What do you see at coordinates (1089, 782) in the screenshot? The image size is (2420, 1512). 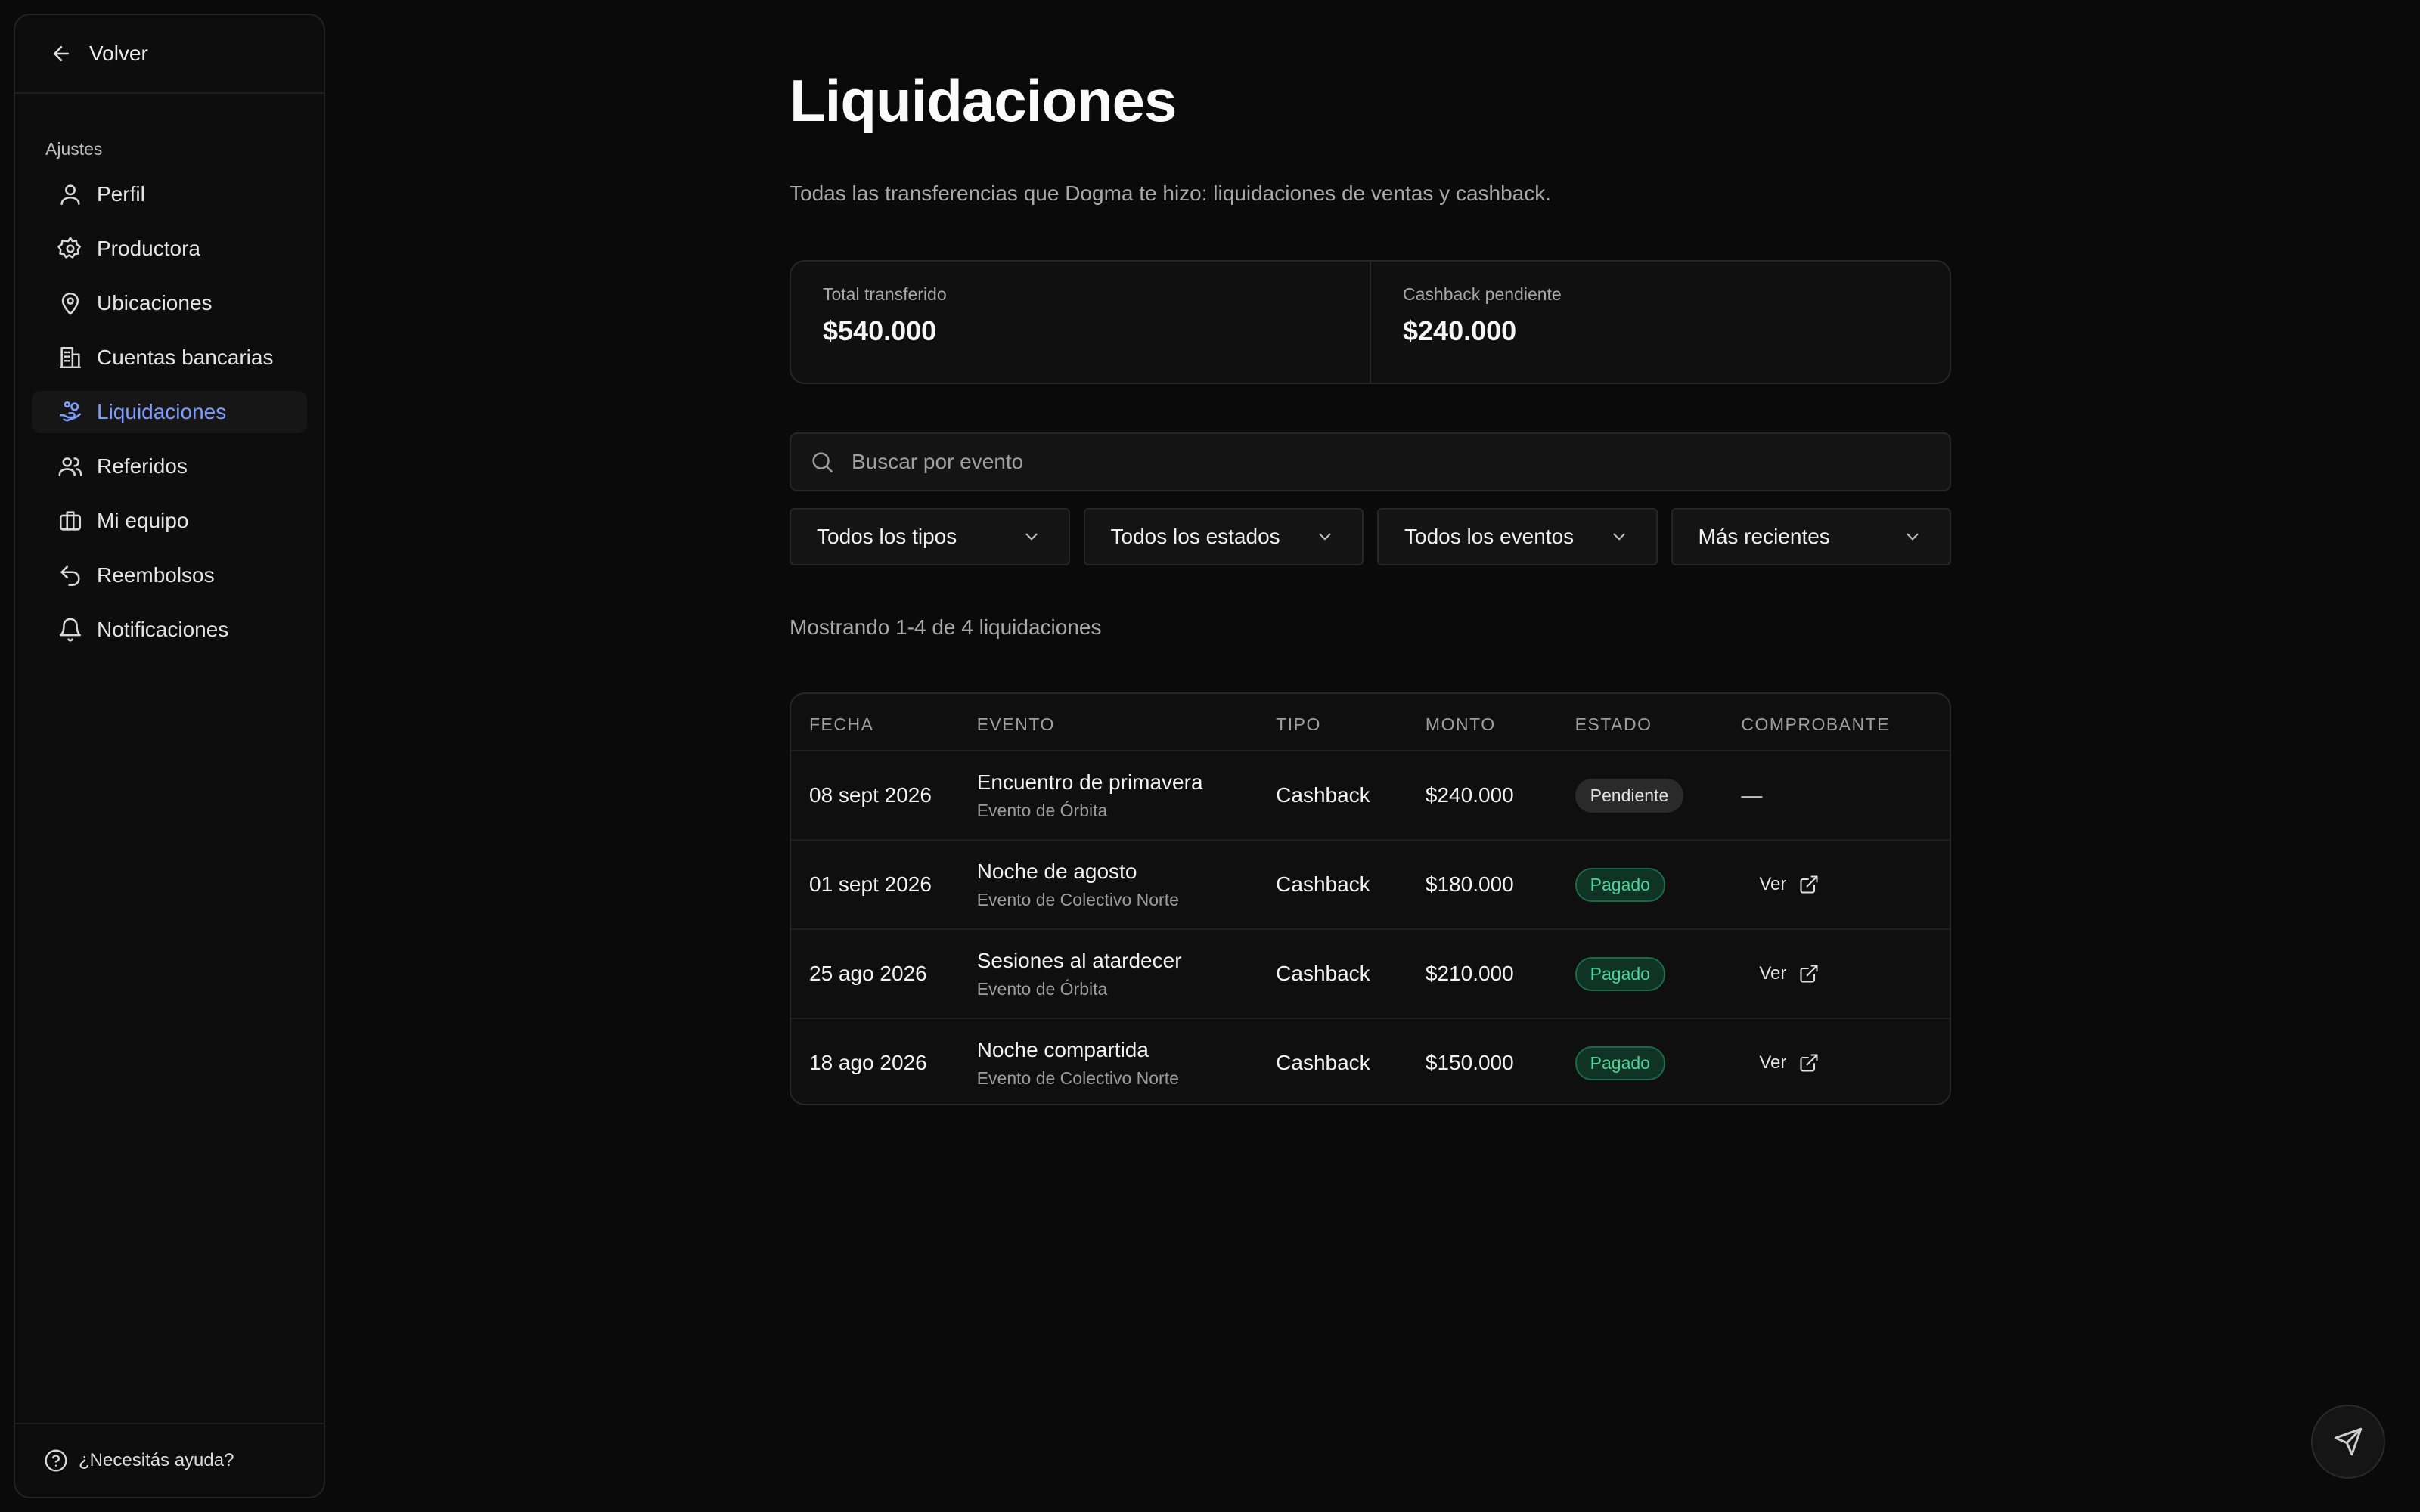 I see `event-name: Encuentro de primavera` at bounding box center [1089, 782].